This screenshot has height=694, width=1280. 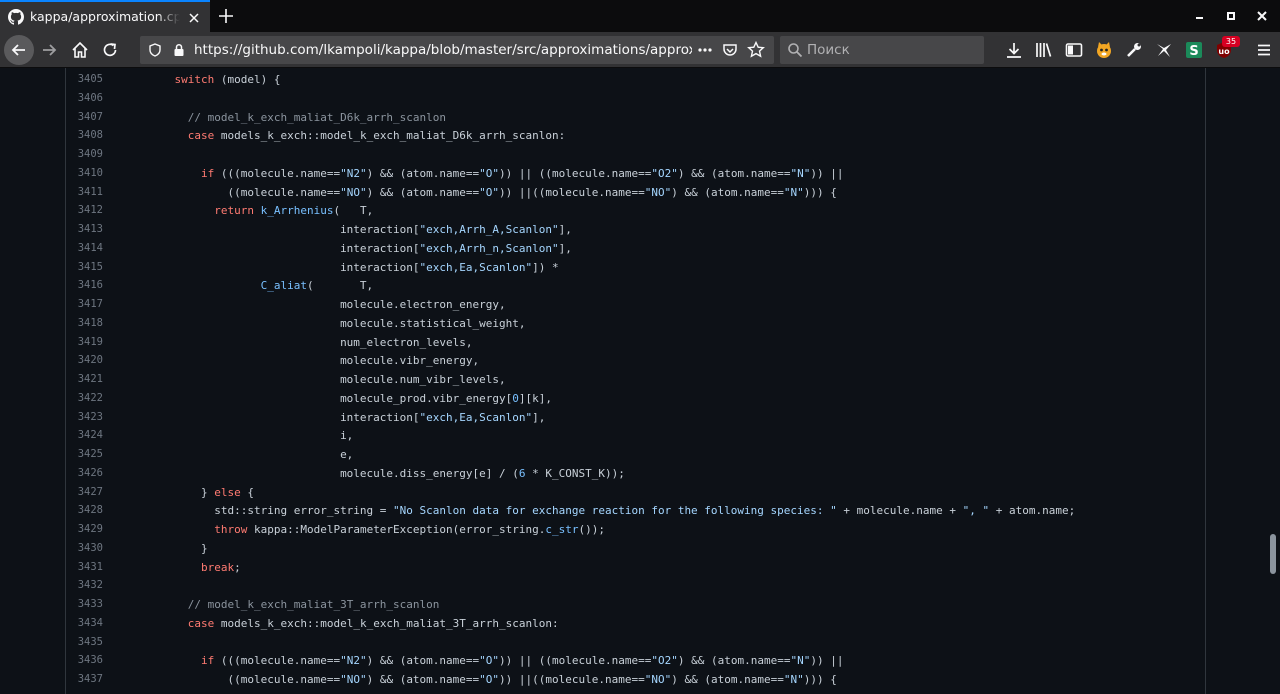 I want to click on line-number: 3426, so click(x=84, y=473).